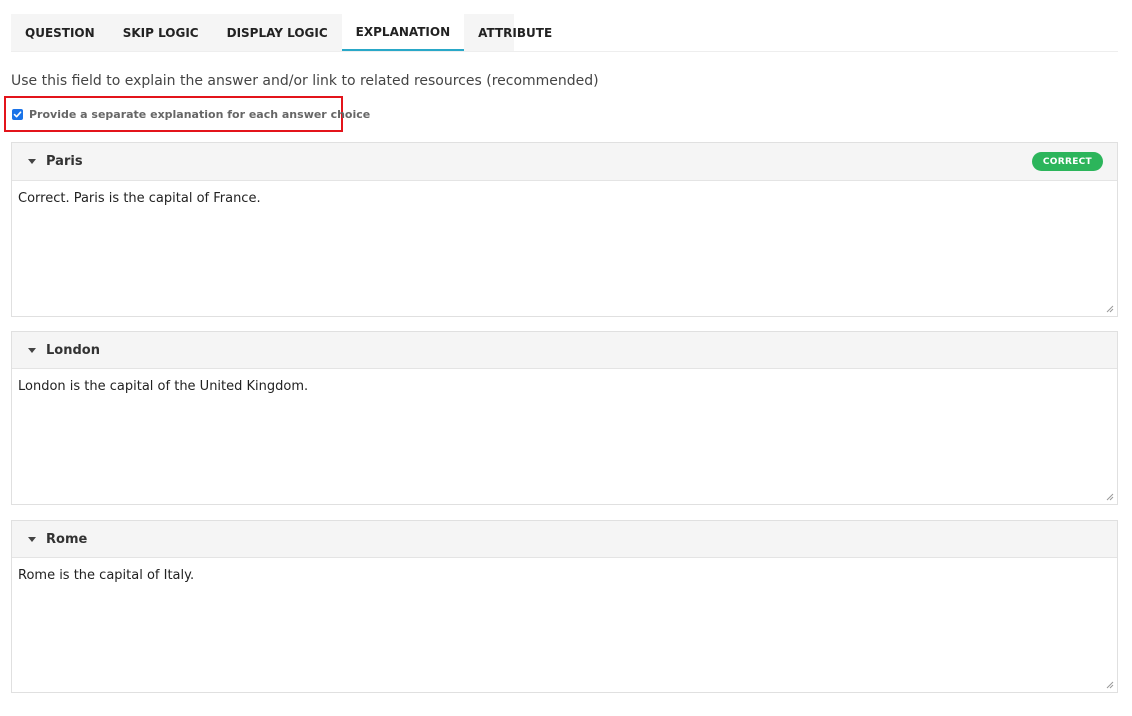 This screenshot has width=1132, height=716. I want to click on choice-header: London, so click(564, 350).